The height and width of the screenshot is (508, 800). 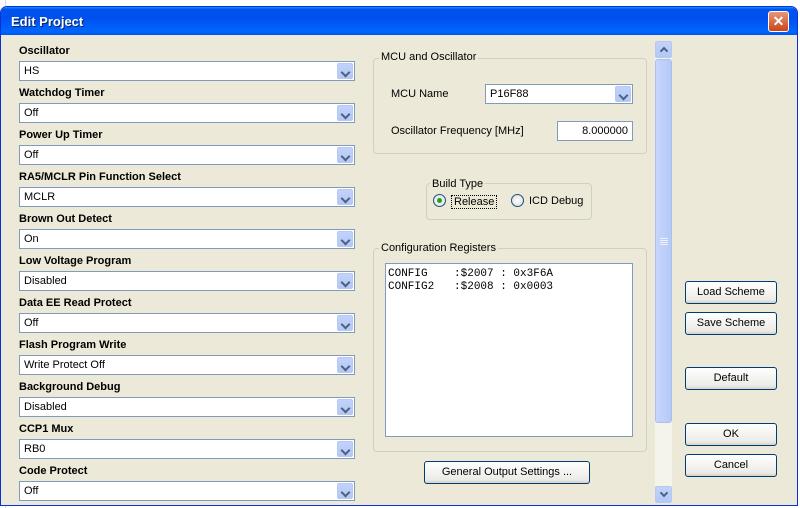 I want to click on code-protect-select: Off, so click(x=187, y=491).